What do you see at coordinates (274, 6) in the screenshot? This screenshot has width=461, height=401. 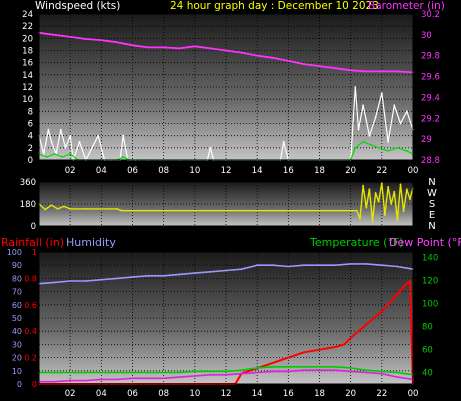 I see `graph-date-title: 24 hour graph day : December 10 2023` at bounding box center [274, 6].